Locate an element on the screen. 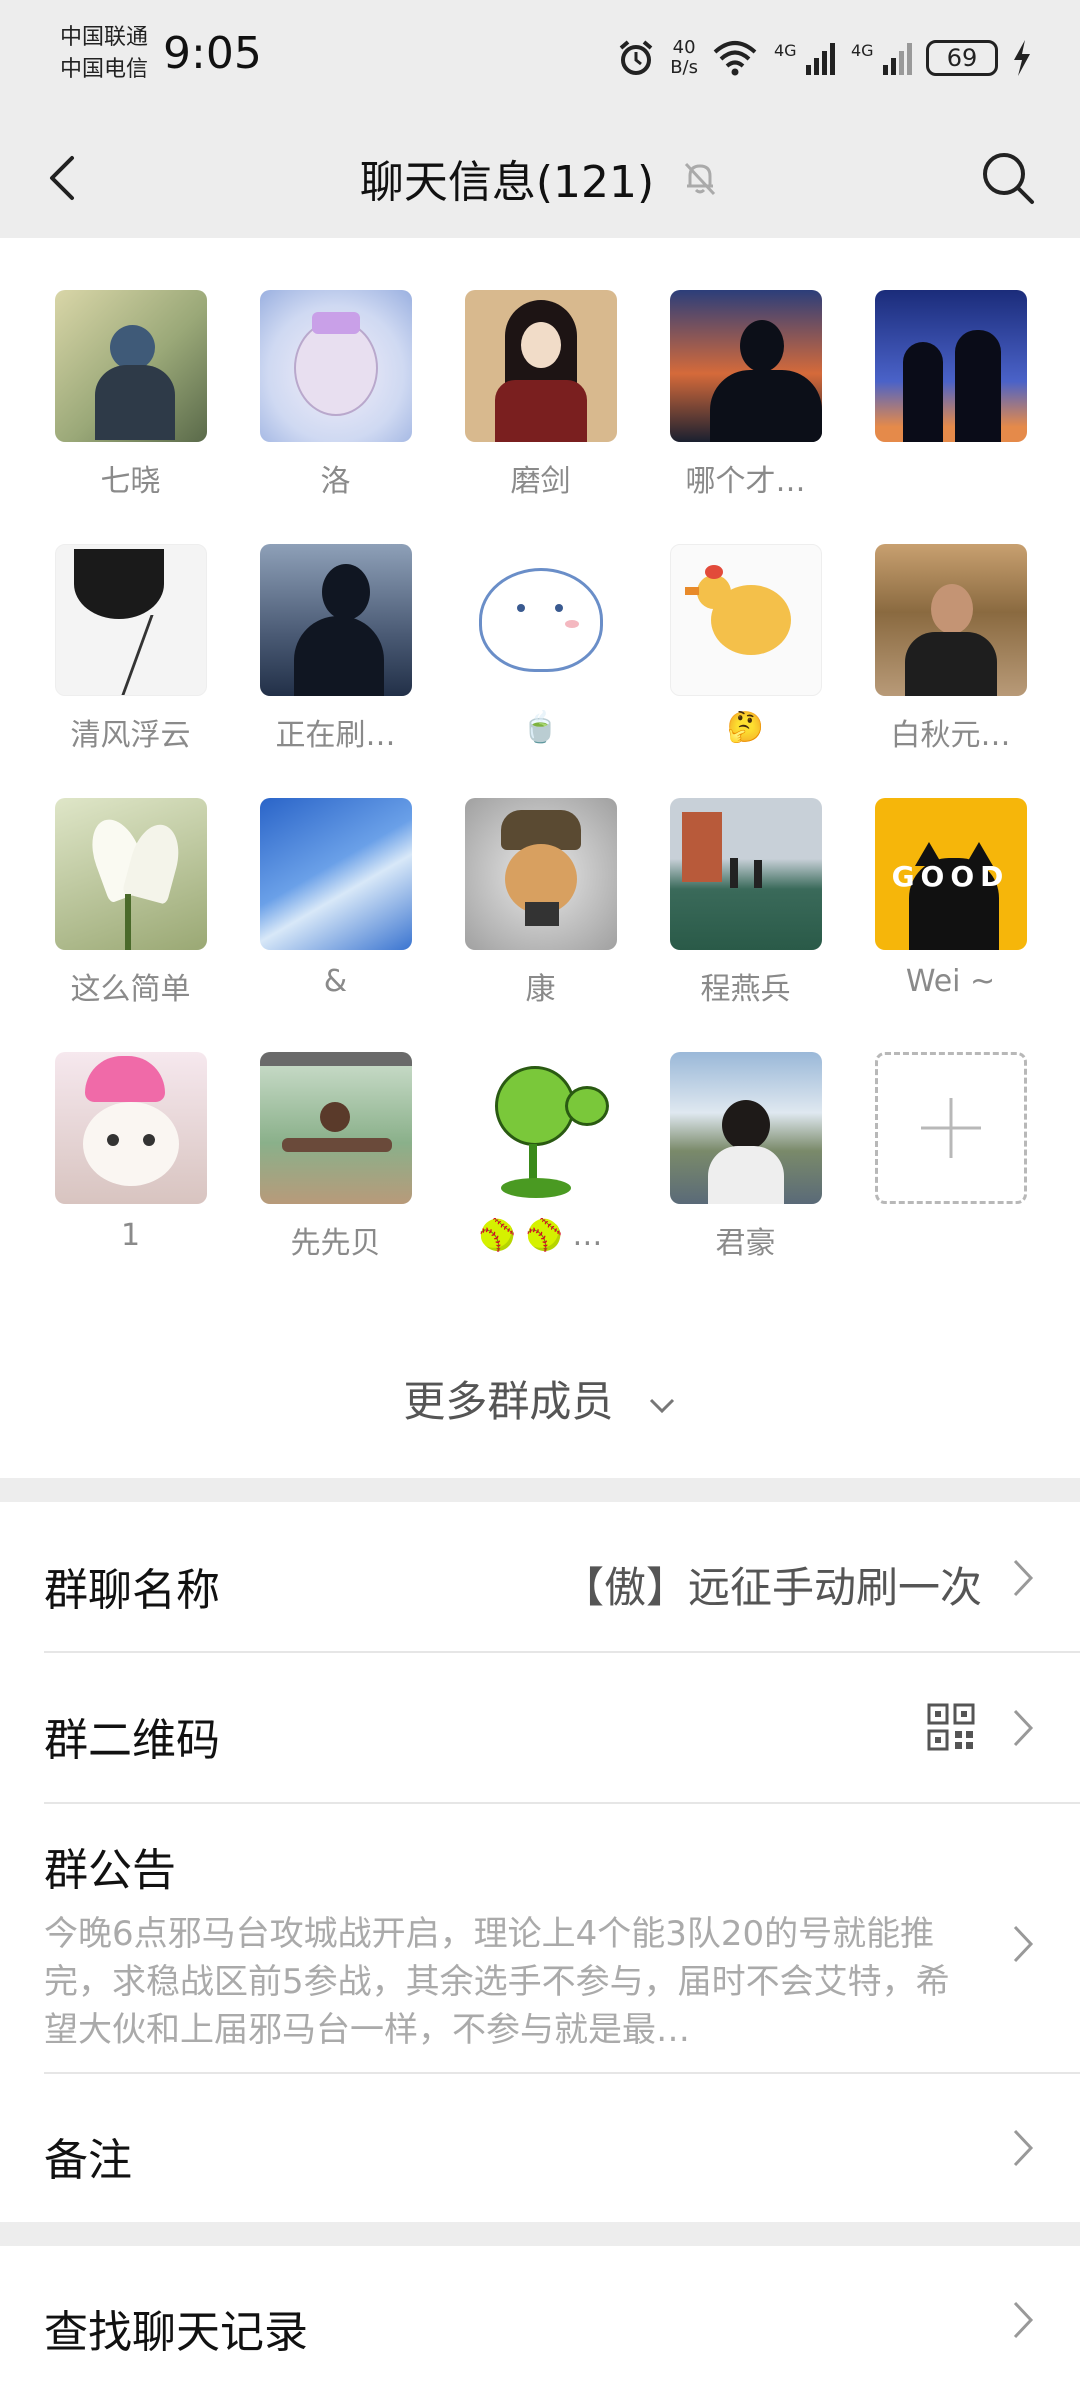  group-name-row: 群聊名称 【傲】远征手动刷一次 is located at coordinates (540, 1577).